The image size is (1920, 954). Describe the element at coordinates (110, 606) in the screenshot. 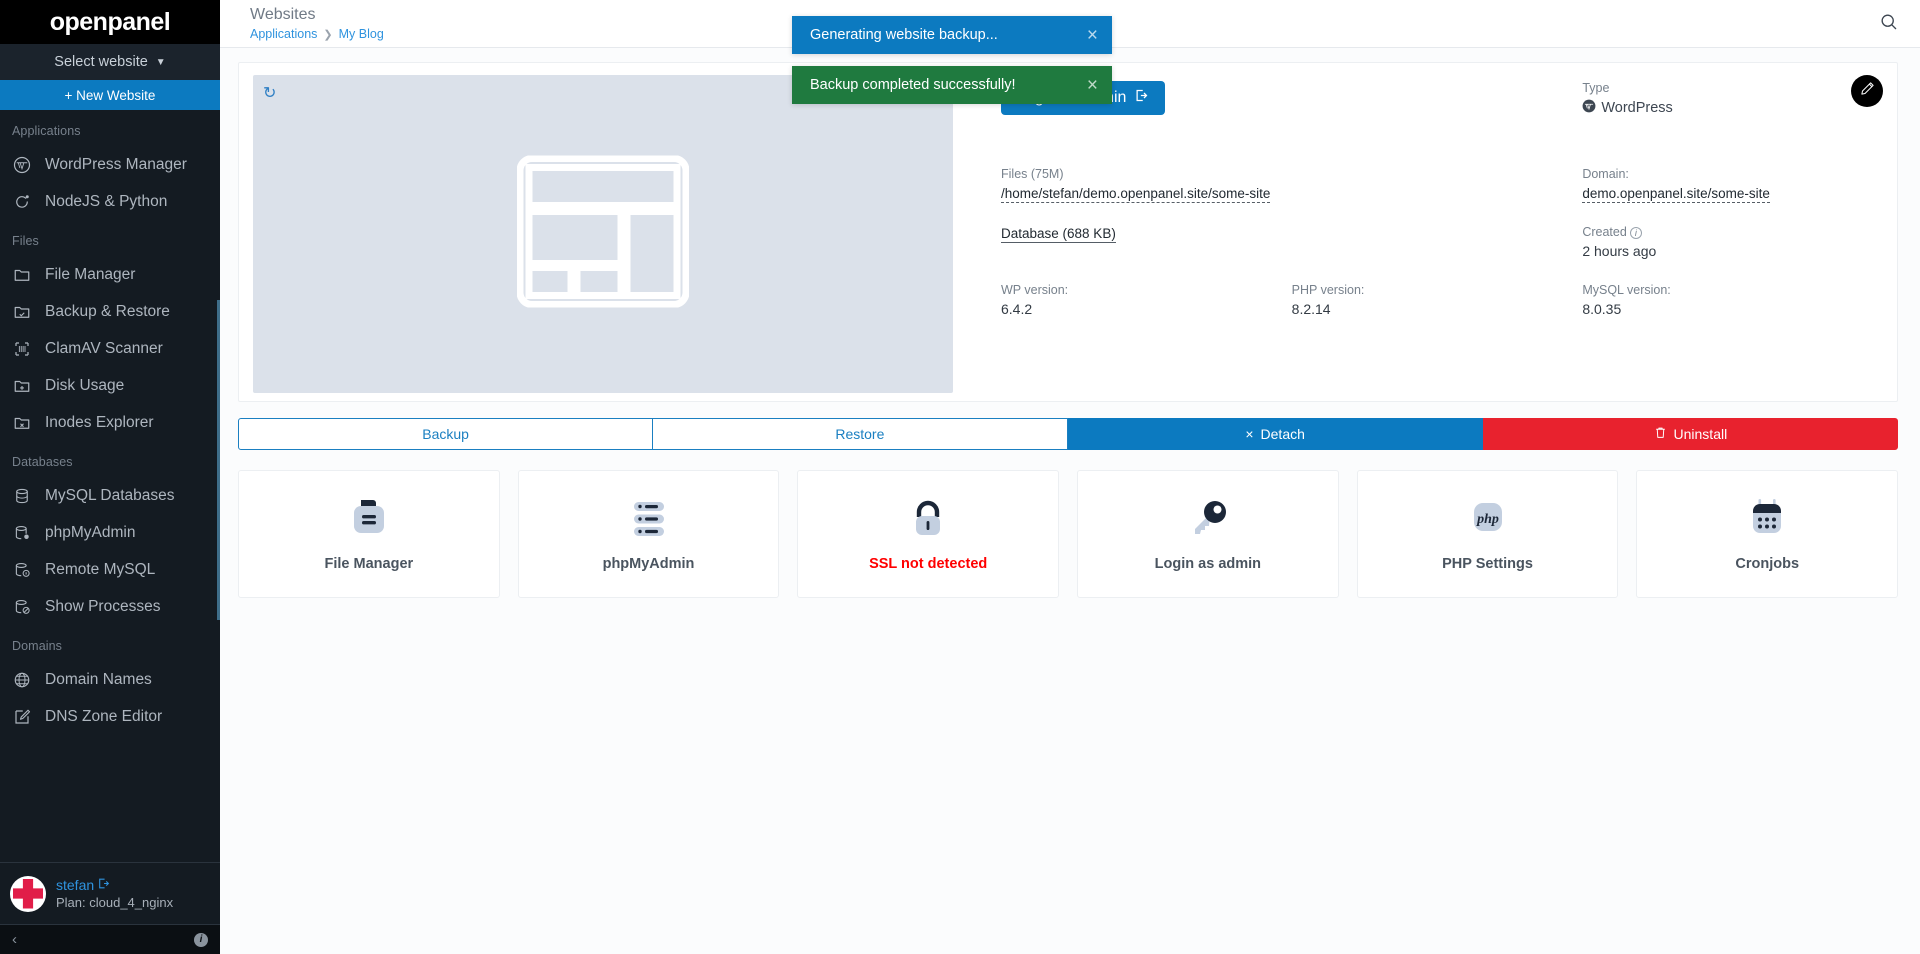

I see `sidebar-item-show-processes: Show Processes` at that location.